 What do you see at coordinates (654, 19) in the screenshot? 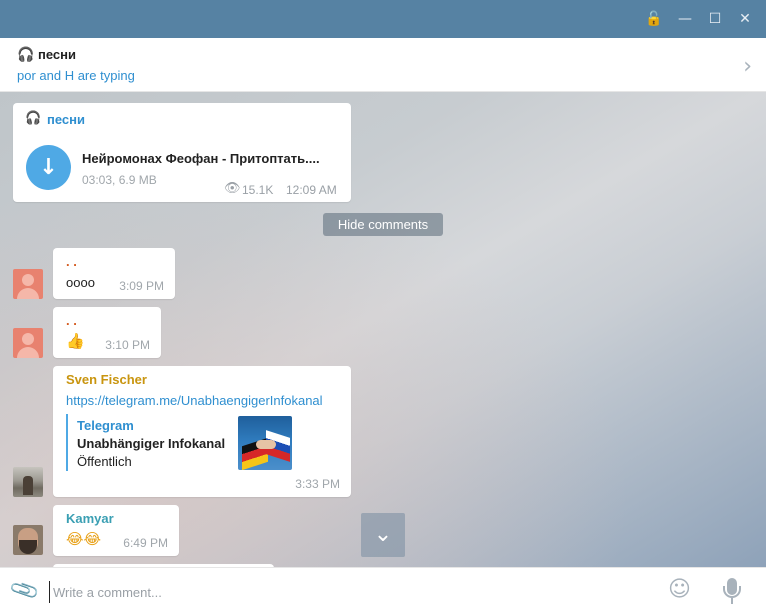
I see `lock-icon: 🔓` at bounding box center [654, 19].